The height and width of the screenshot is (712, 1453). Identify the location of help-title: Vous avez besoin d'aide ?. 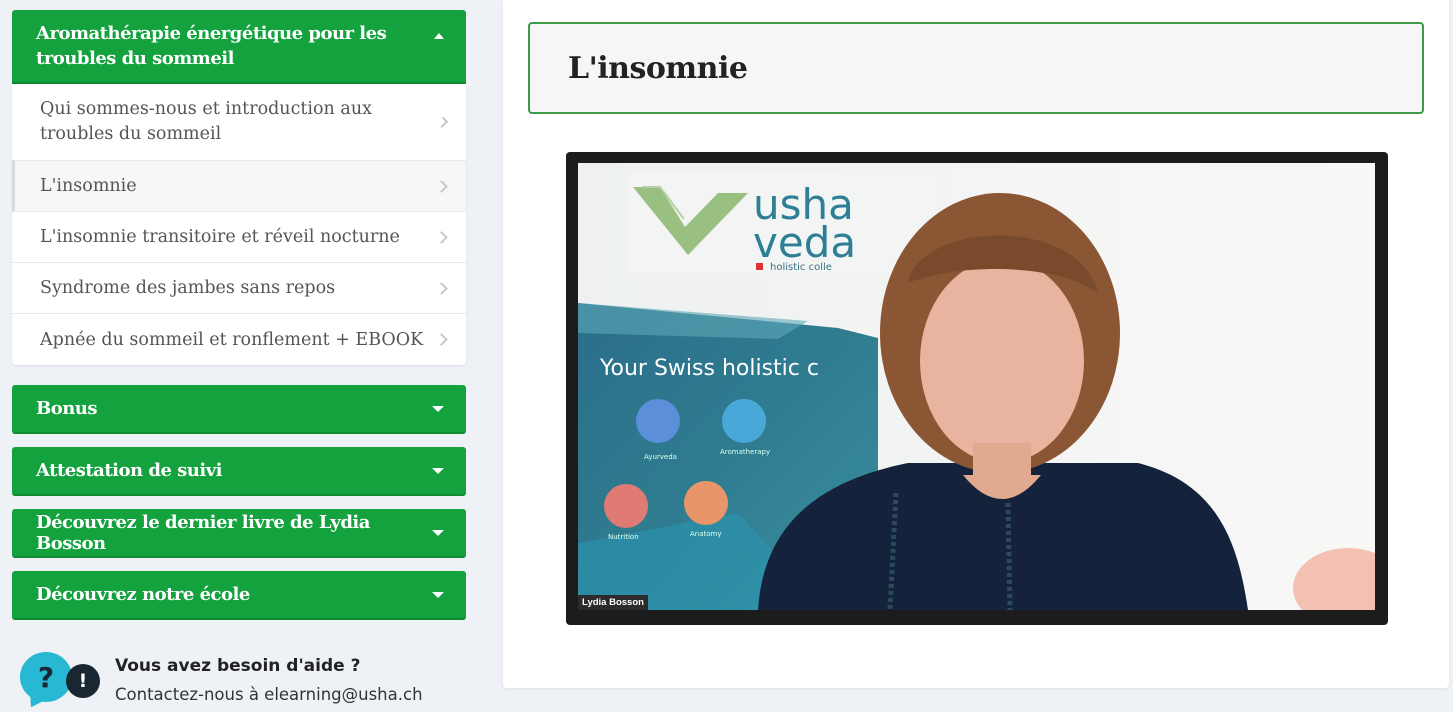
(238, 666).